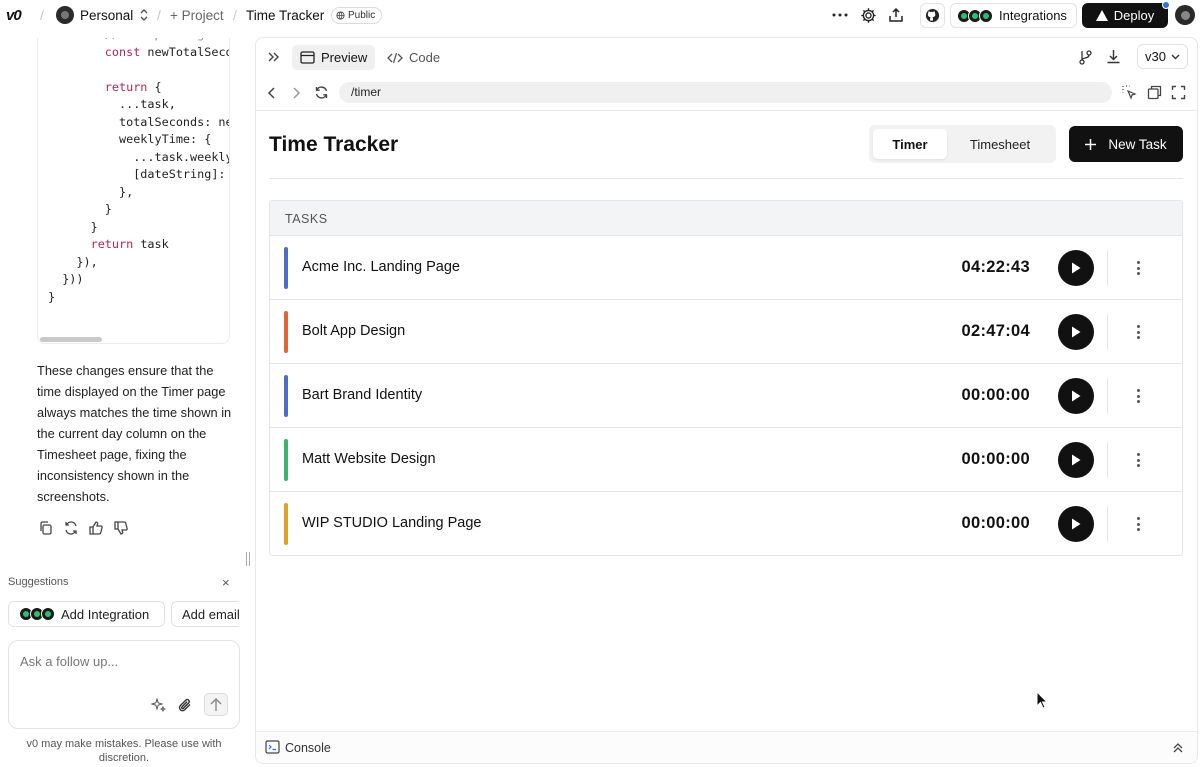  I want to click on suggestions-close-icon: ×, so click(226, 582).